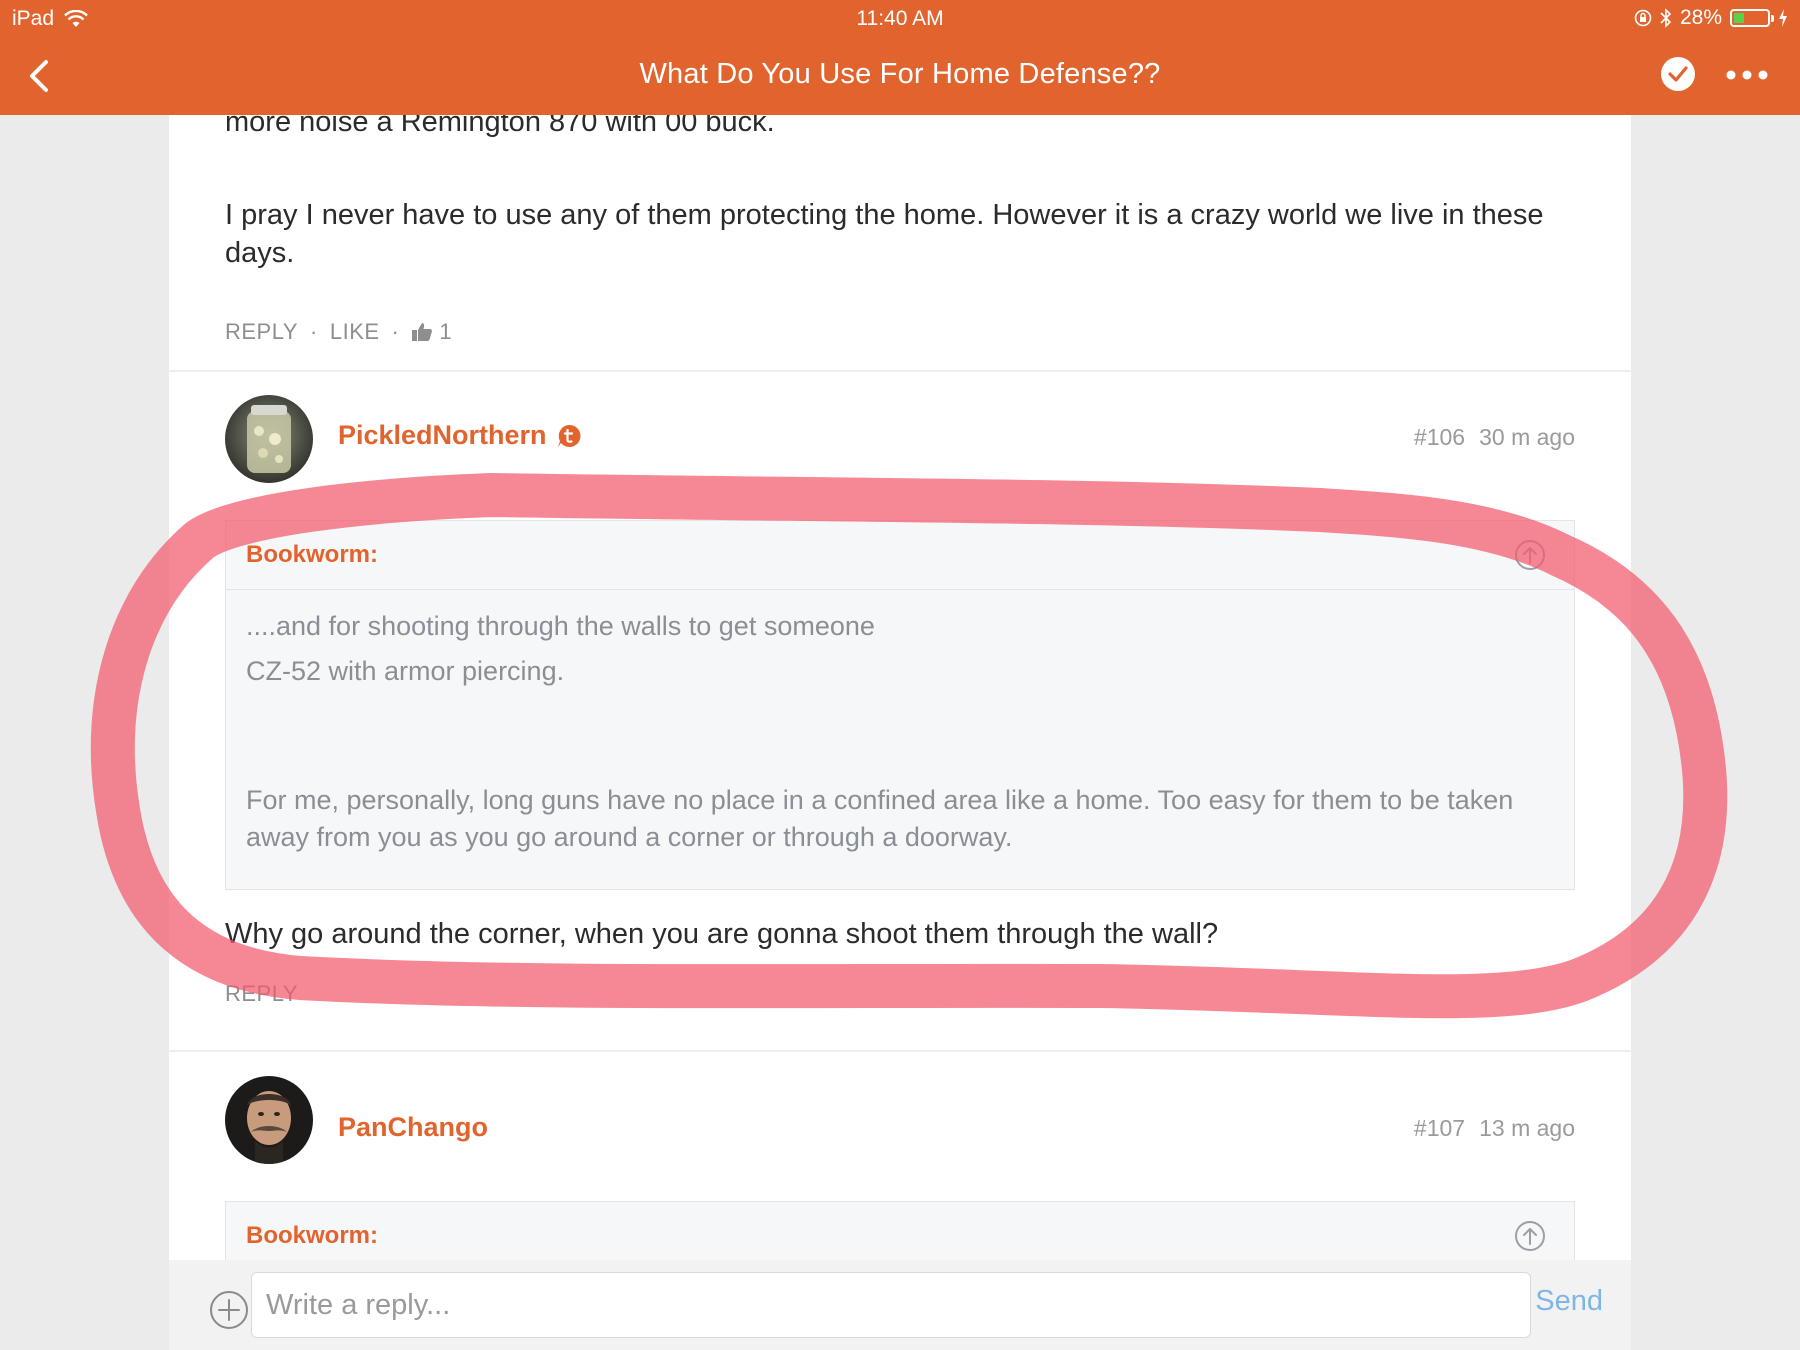 The image size is (1800, 1350). What do you see at coordinates (422, 332) in the screenshot?
I see `thumbs-up-icon` at bounding box center [422, 332].